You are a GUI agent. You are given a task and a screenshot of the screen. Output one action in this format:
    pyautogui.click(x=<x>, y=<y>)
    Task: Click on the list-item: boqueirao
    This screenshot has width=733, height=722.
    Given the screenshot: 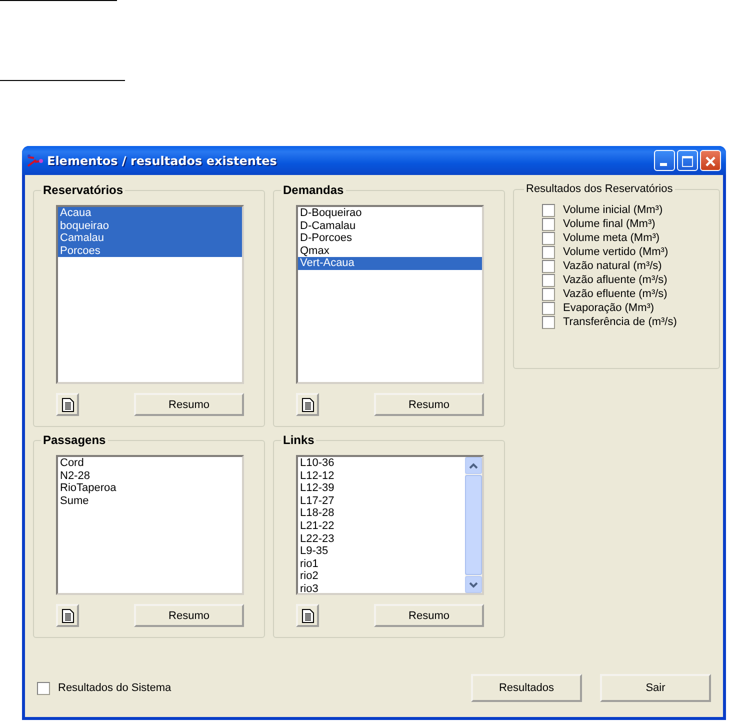 What is the action you would take?
    pyautogui.click(x=150, y=226)
    